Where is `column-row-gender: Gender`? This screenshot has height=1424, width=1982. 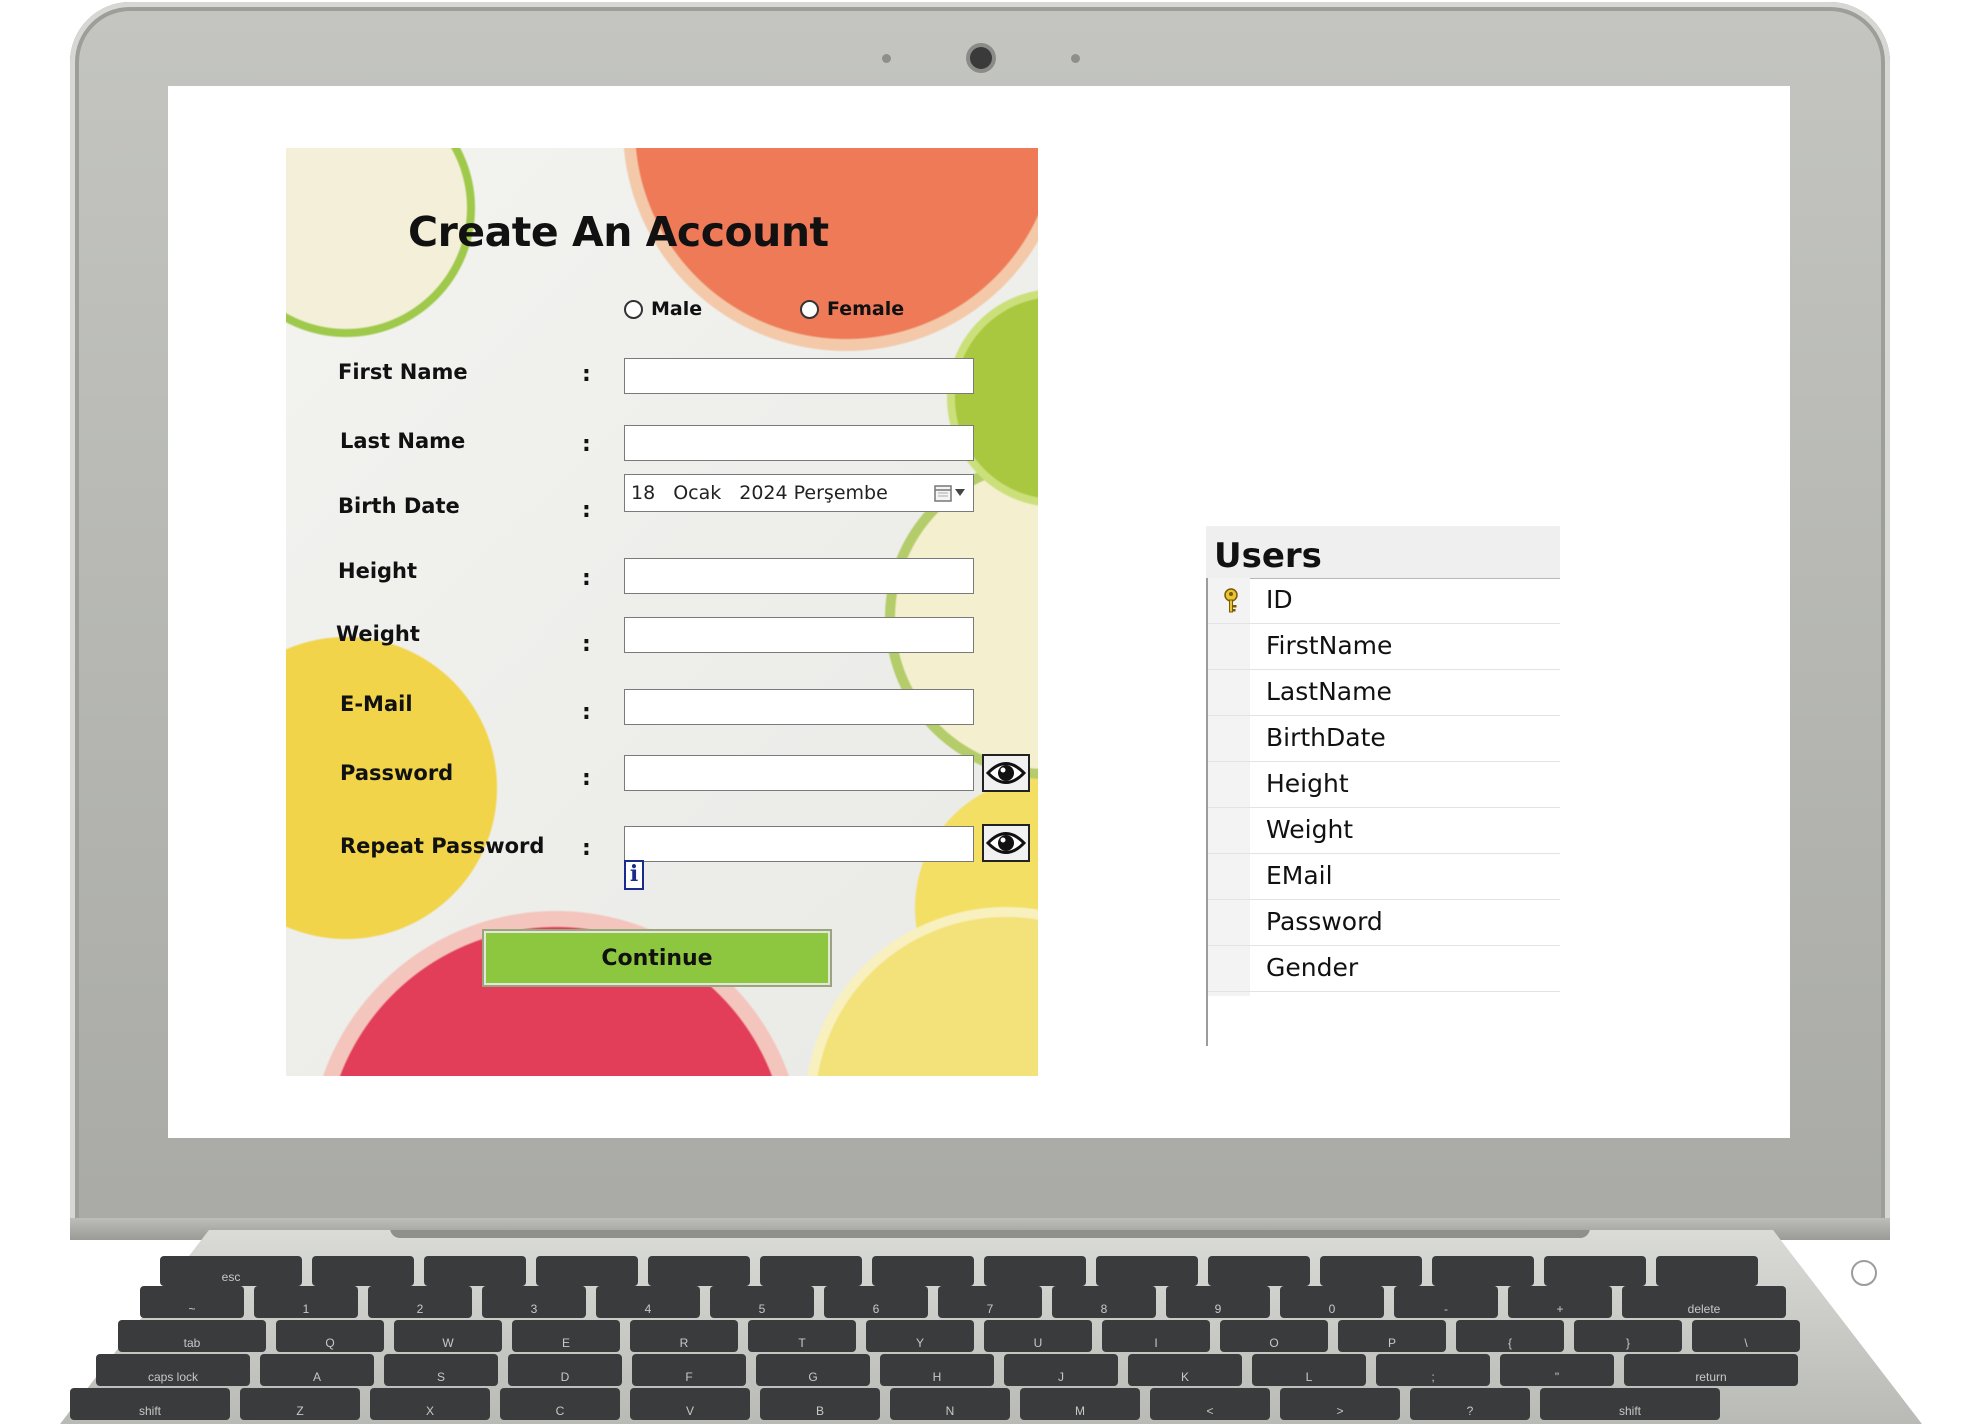
column-row-gender: Gender is located at coordinates (1384, 969).